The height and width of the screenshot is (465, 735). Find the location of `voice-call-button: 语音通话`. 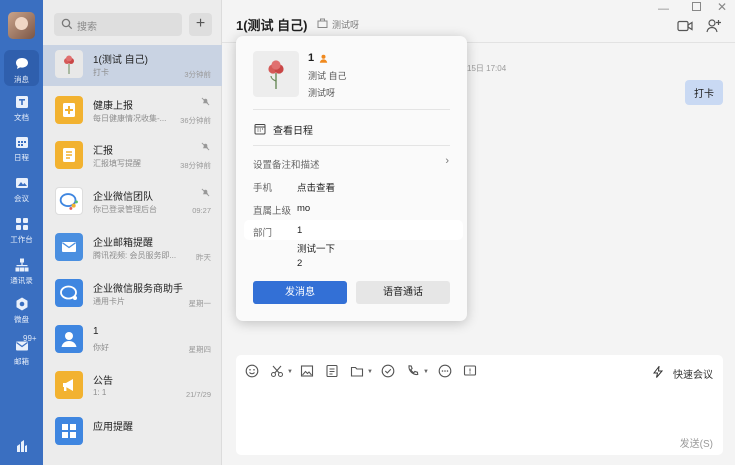

voice-call-button: 语音通话 is located at coordinates (403, 292).